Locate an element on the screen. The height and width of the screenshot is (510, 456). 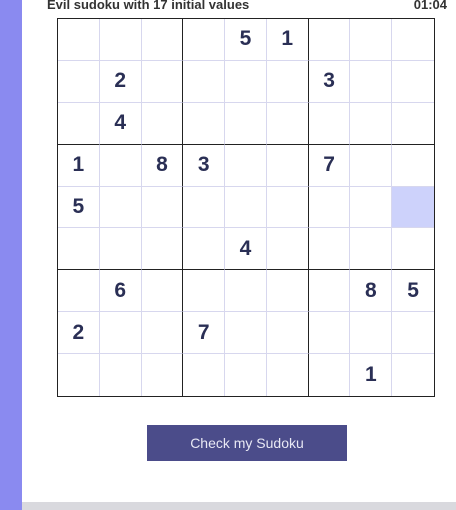
sudoku-cell-r1c6: 1 is located at coordinates (287, 40).